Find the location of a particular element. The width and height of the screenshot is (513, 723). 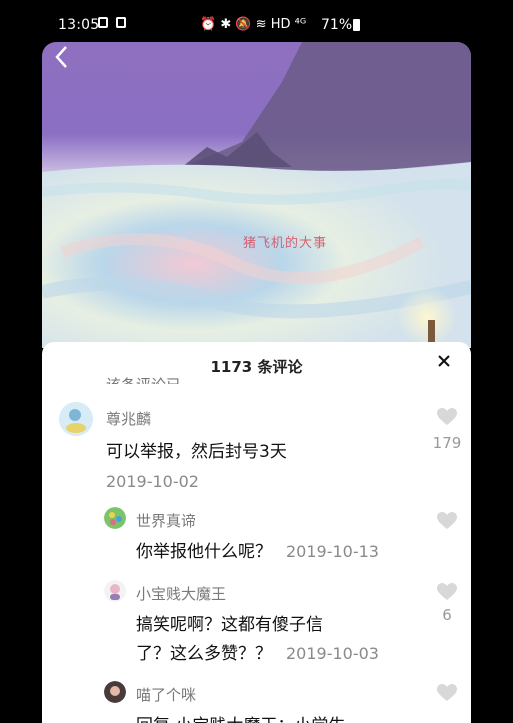

comment-text: 可以举报，然后封号3天 is located at coordinates (196, 452).